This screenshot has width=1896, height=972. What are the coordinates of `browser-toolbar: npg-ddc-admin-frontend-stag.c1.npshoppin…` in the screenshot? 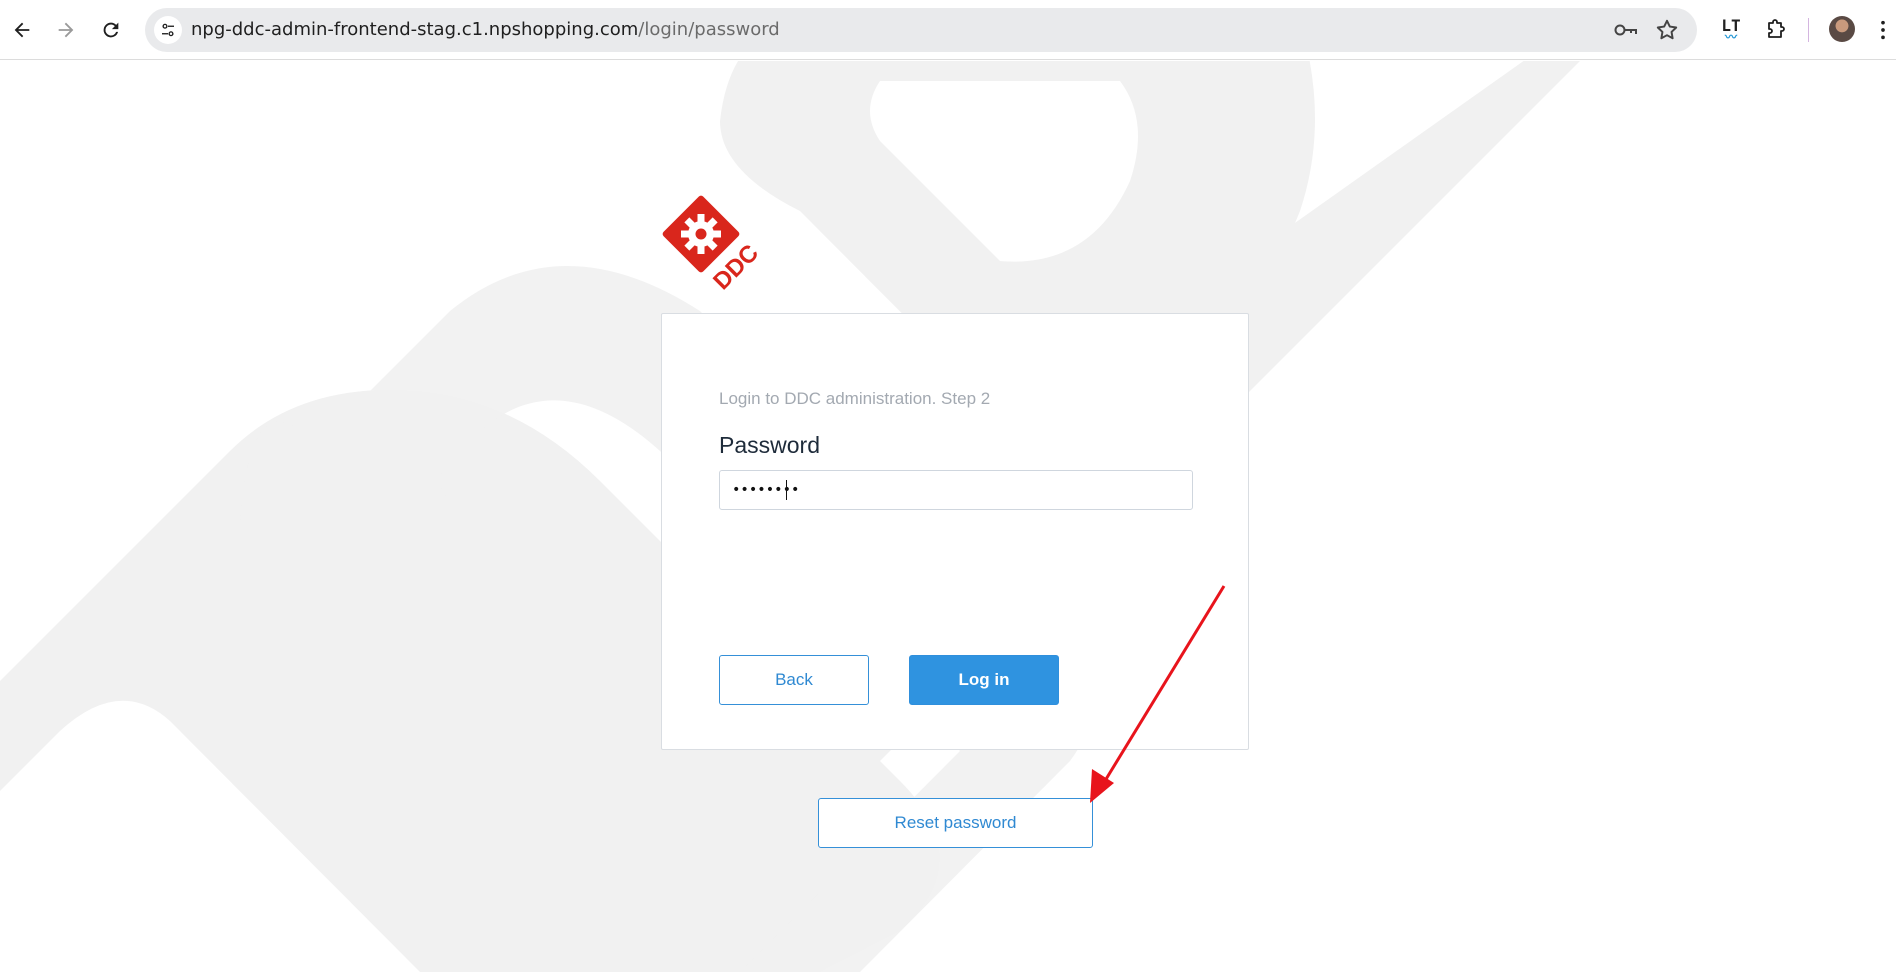 It's located at (948, 30).